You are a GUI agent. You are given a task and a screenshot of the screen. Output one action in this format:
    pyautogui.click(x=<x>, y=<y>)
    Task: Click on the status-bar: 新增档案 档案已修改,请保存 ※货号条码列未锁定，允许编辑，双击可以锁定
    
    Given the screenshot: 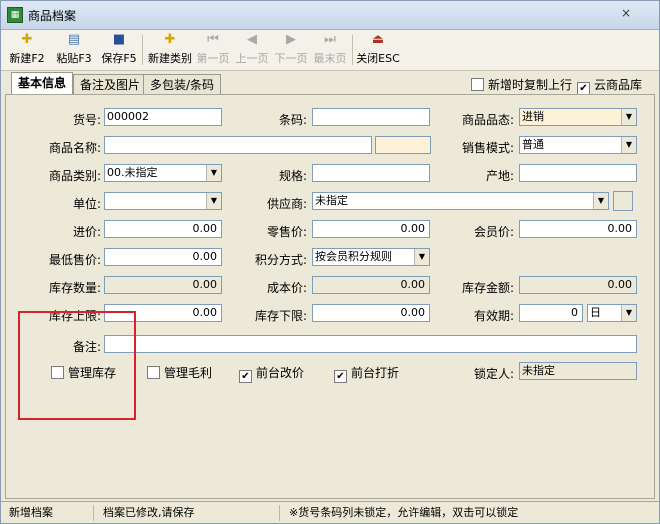 What is the action you would take?
    pyautogui.click(x=330, y=512)
    